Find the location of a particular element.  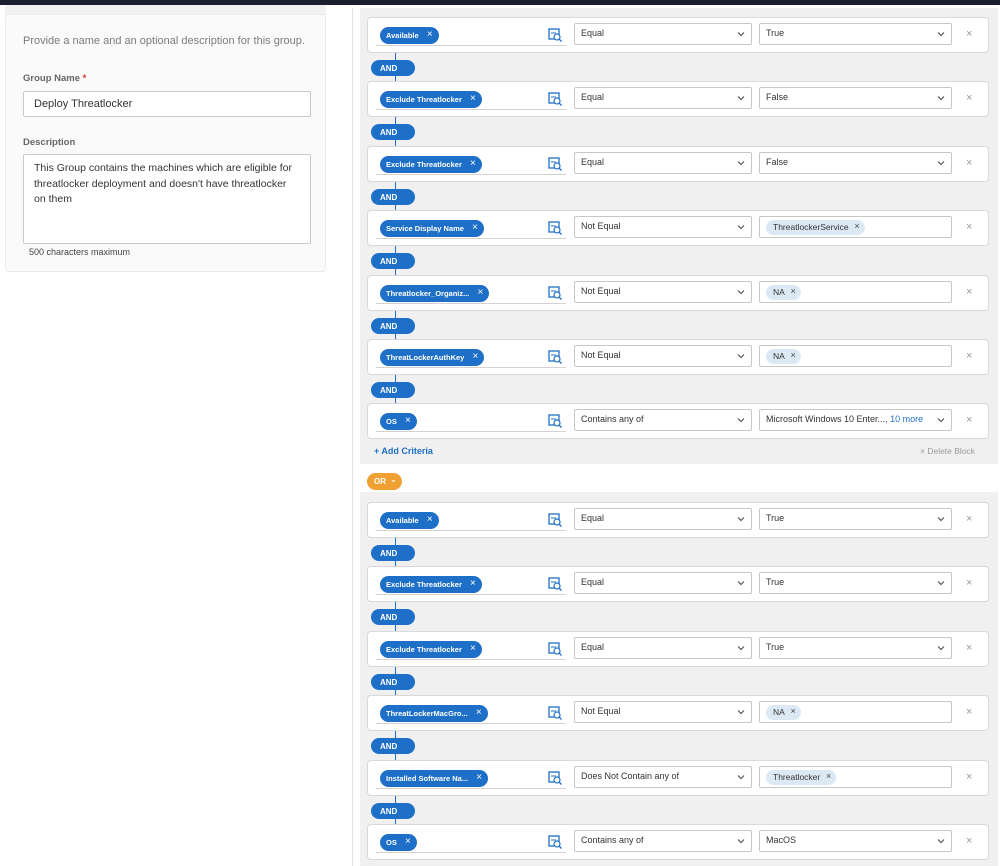

field-chip: Threatlocker_Organiz... × is located at coordinates (435, 293).